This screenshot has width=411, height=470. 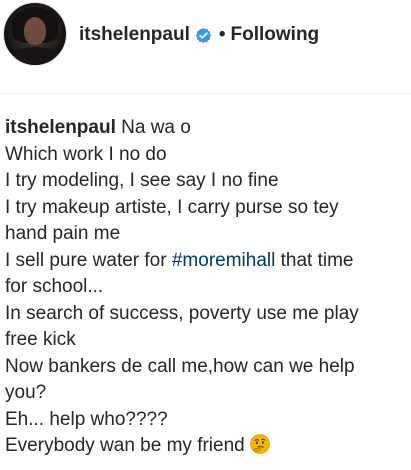 I want to click on thinking-face-emoji-icon, so click(x=259, y=444).